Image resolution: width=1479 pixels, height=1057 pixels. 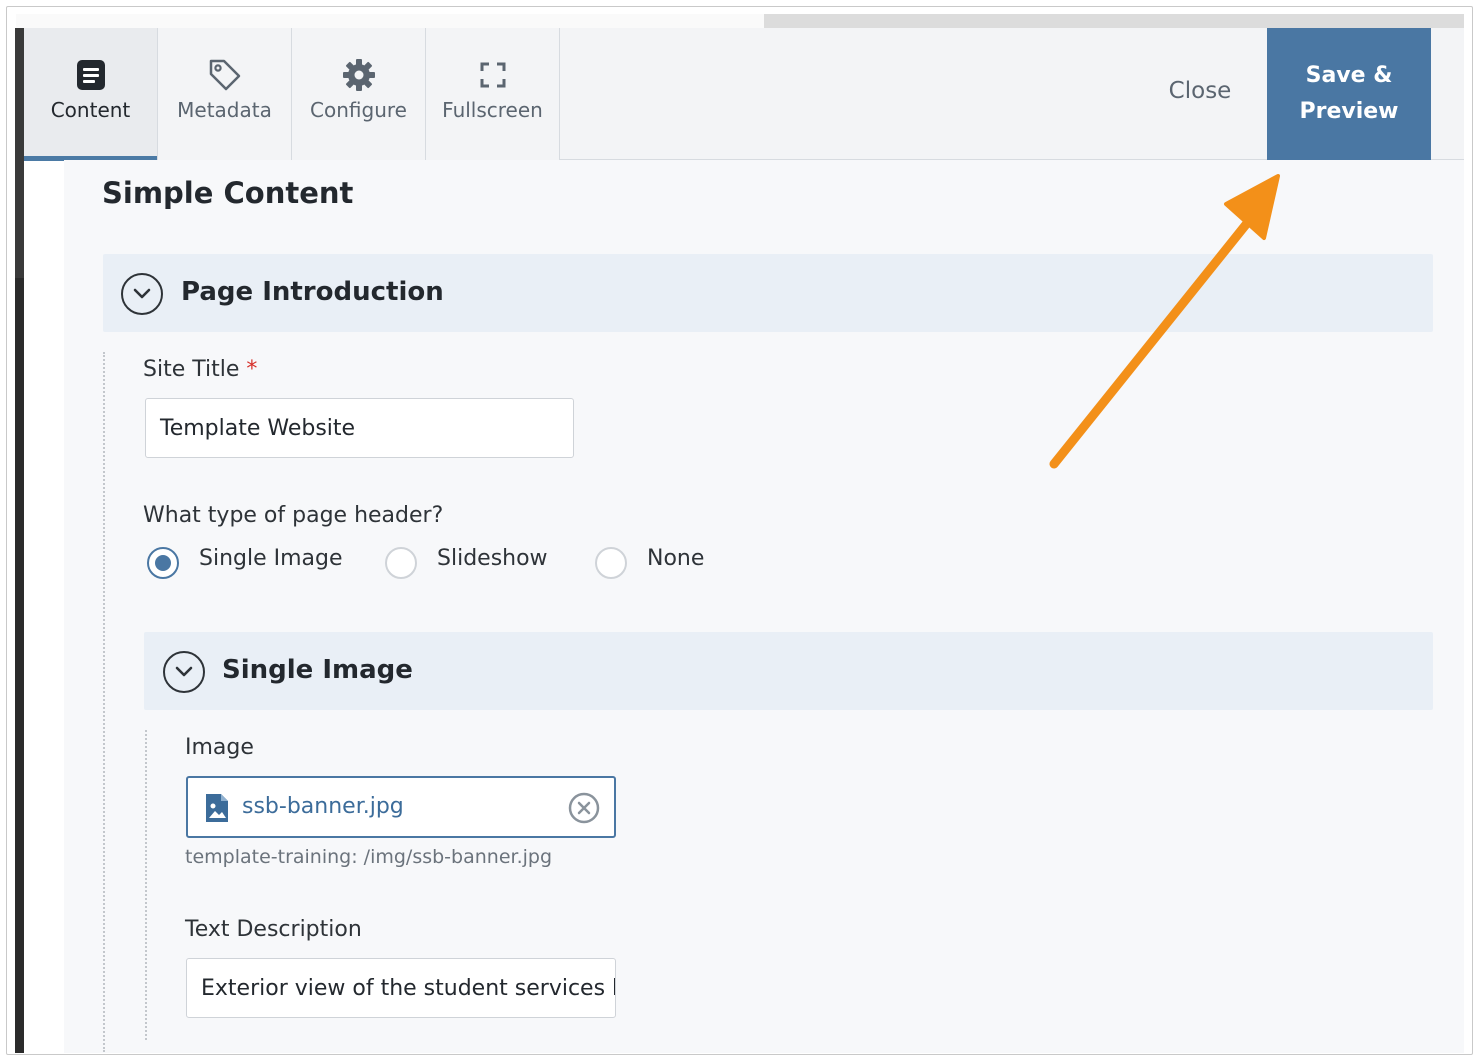 What do you see at coordinates (191, 369) in the screenshot?
I see `site-title-label-text: Site Title` at bounding box center [191, 369].